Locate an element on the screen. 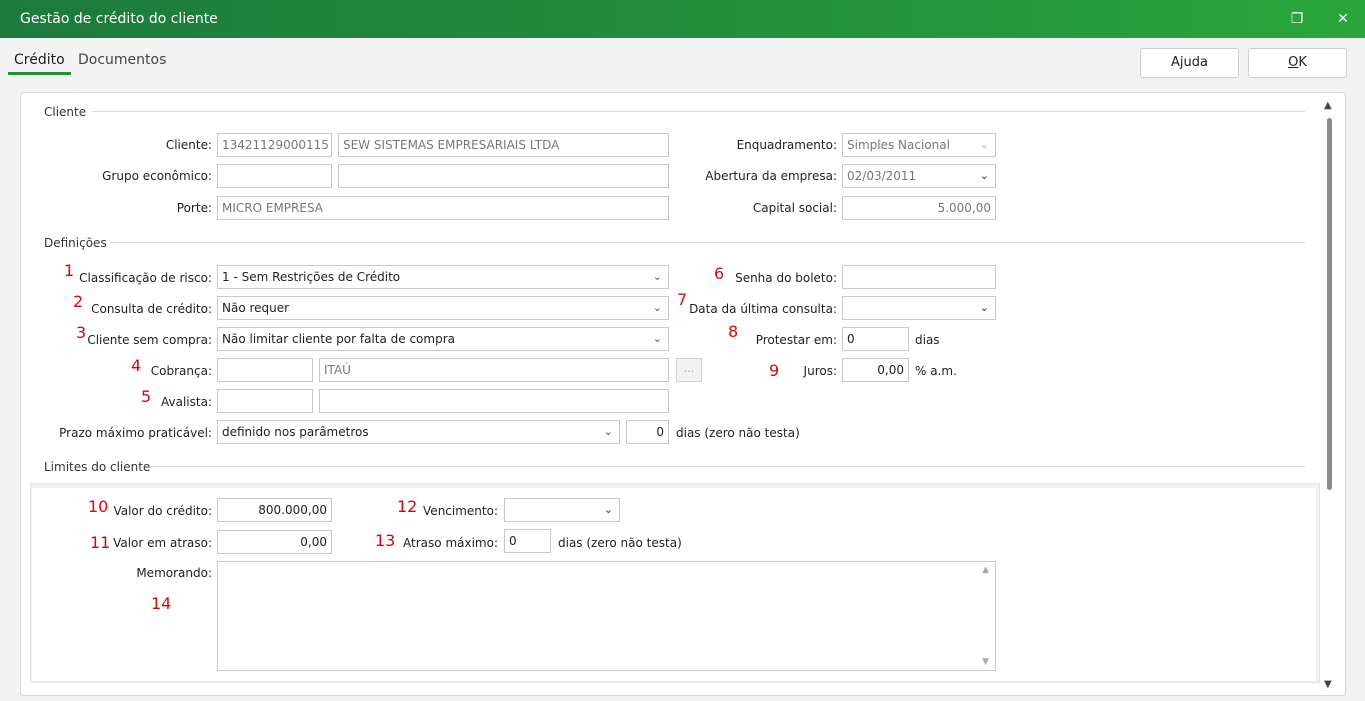 The width and height of the screenshot is (1365, 701). valor-credito-field: 800.000,00 is located at coordinates (274, 510).